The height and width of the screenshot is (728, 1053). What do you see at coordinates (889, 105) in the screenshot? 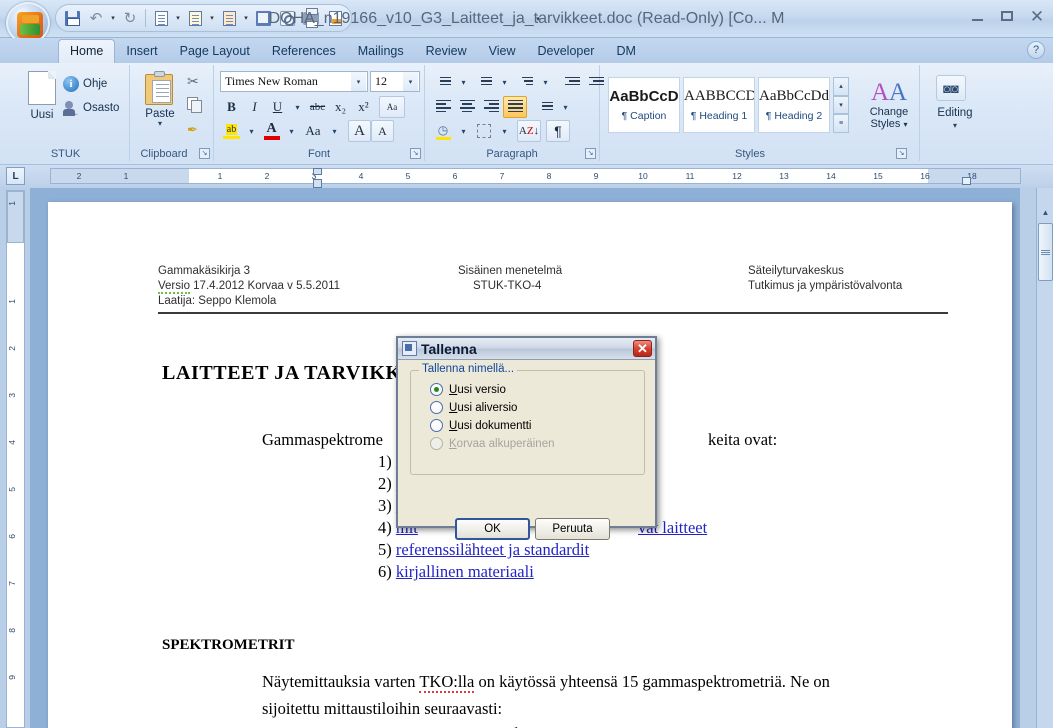
I see `change-styles-button: AA Change Styles ▾` at bounding box center [889, 105].